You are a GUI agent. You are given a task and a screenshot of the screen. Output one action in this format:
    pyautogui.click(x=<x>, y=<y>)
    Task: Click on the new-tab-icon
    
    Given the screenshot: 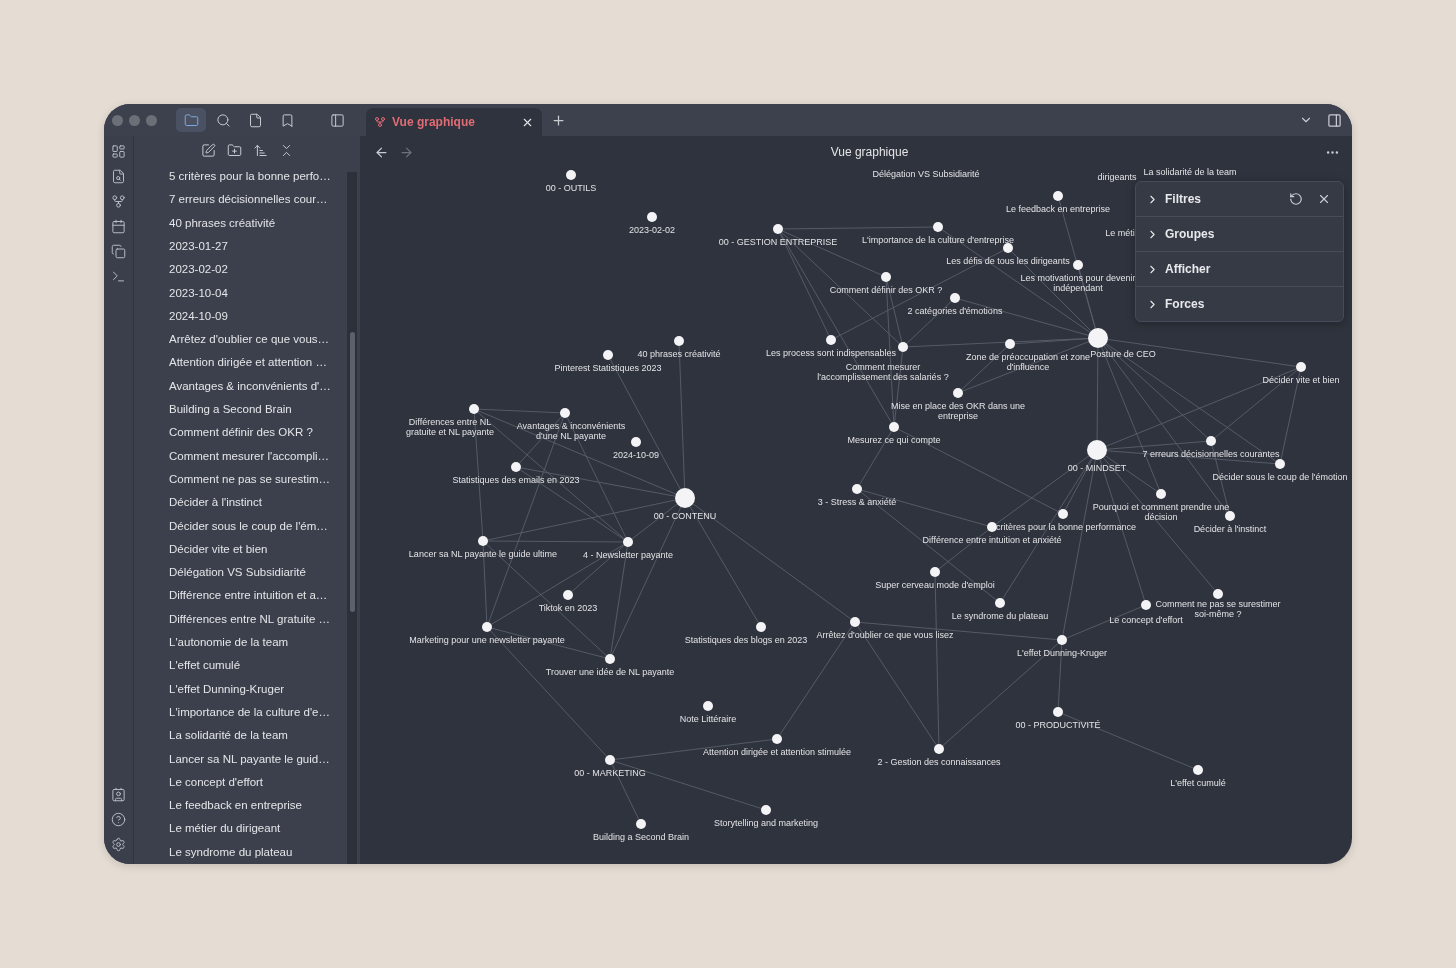 What is the action you would take?
    pyautogui.click(x=558, y=120)
    